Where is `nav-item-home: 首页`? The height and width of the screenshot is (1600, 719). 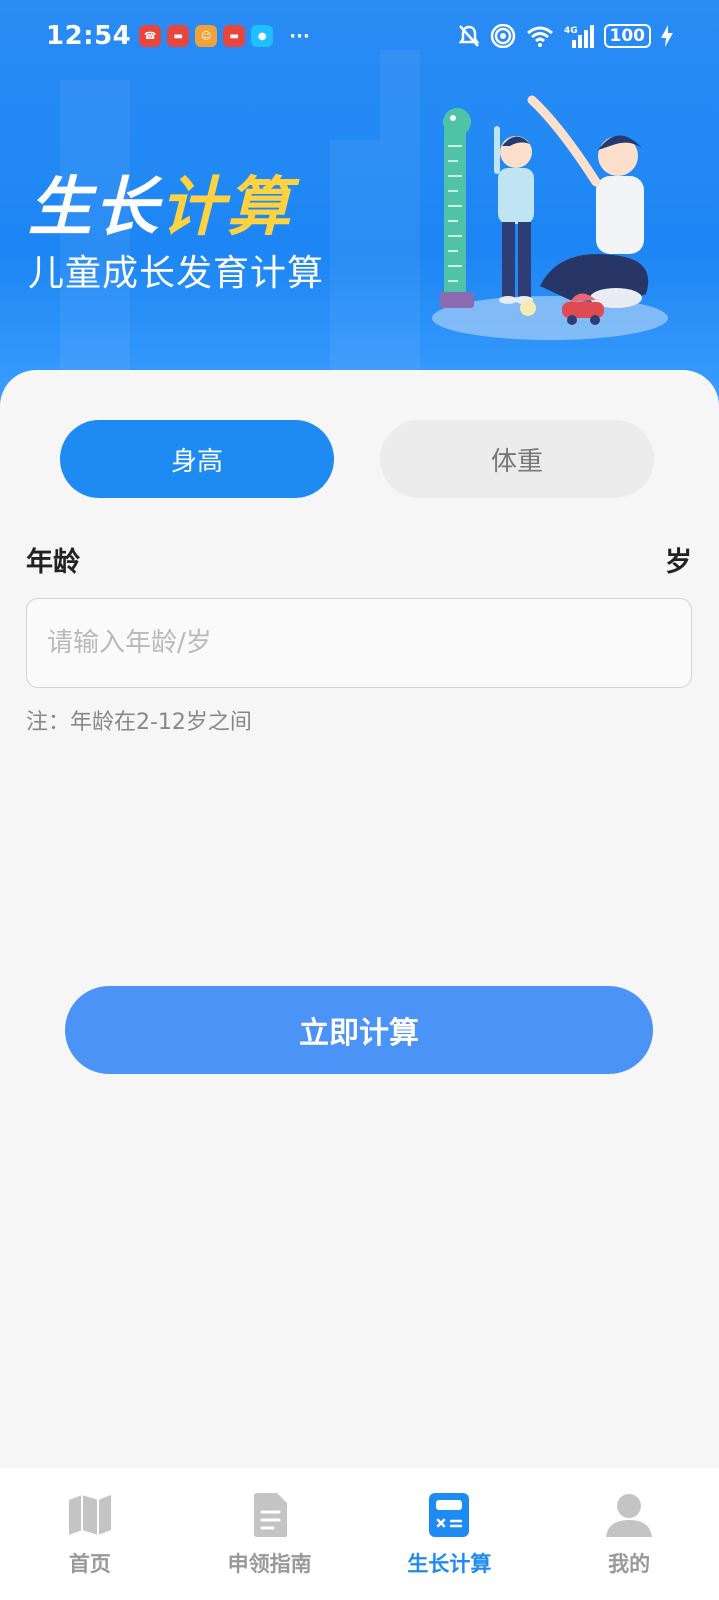 nav-item-home: 首页 is located at coordinates (90, 1534).